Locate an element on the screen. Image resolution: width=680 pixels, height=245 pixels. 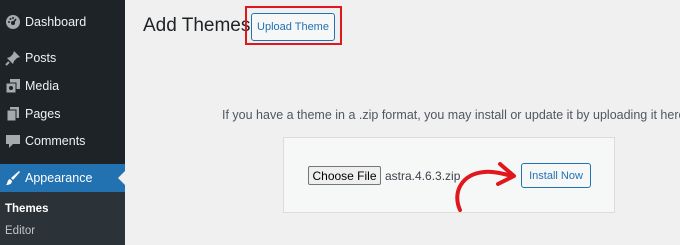
submenu-item-editor: Editor is located at coordinates (20, 231).